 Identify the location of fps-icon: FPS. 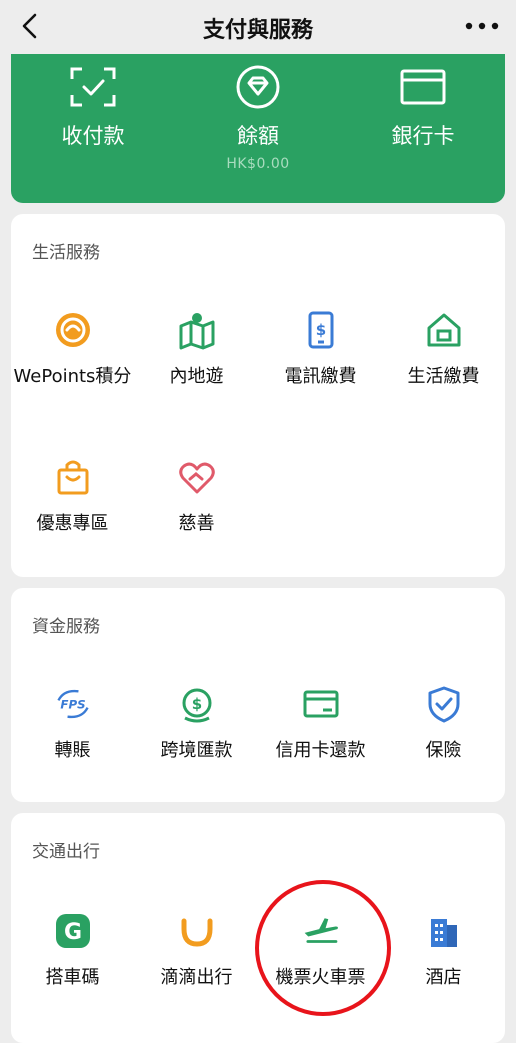
(73, 704).